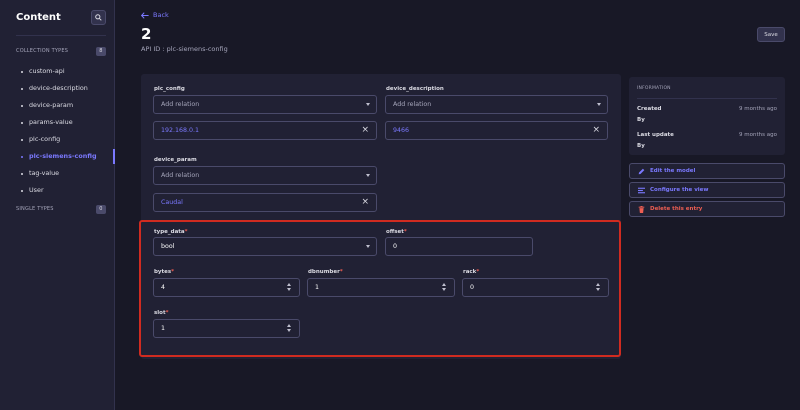 Image resolution: width=800 pixels, height=410 pixels. I want to click on device-param-relation-link: Caudal, so click(172, 202).